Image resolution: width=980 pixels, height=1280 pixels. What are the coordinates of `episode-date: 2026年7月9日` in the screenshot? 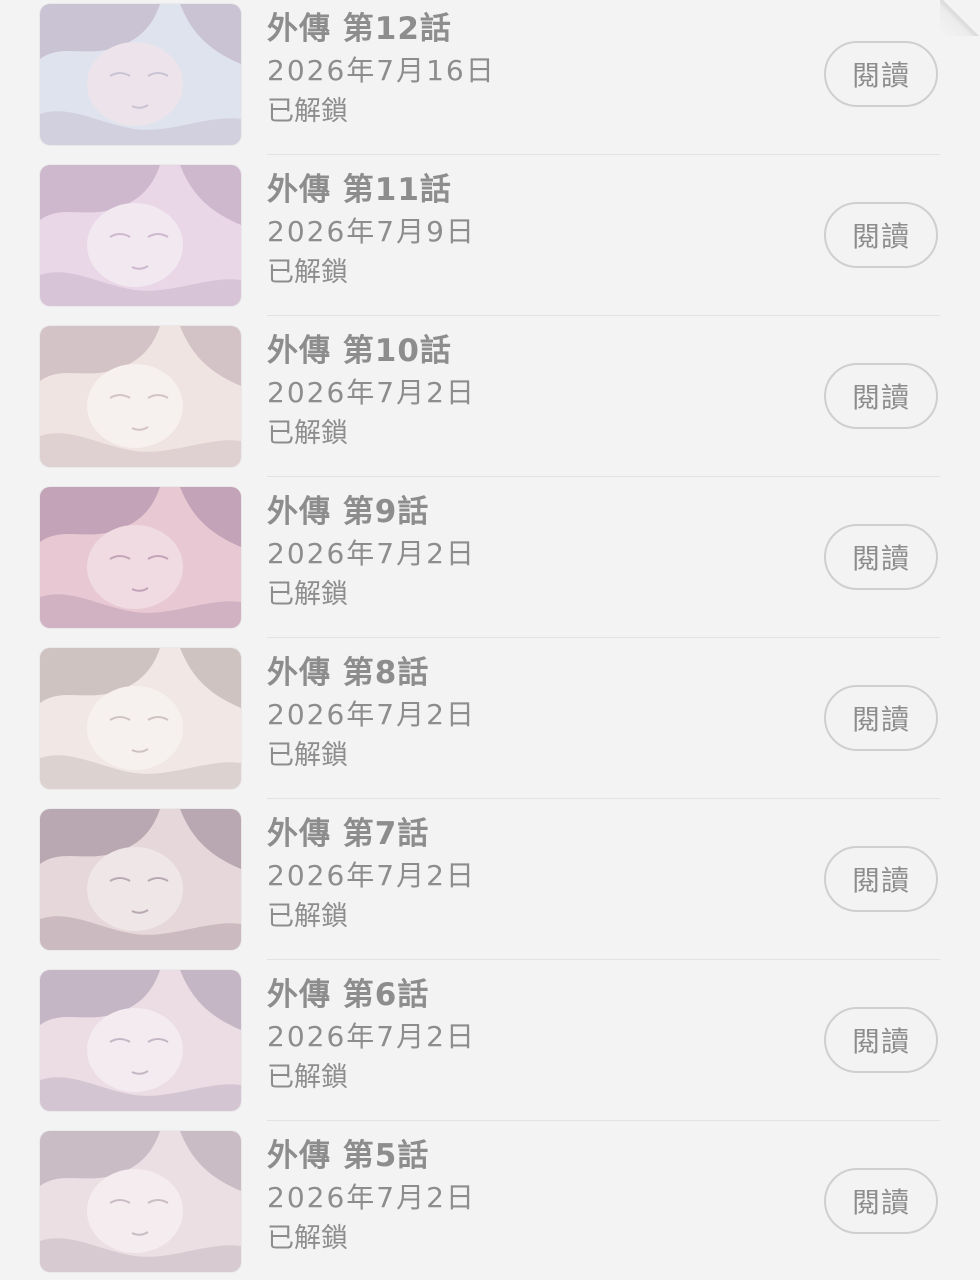 It's located at (371, 231).